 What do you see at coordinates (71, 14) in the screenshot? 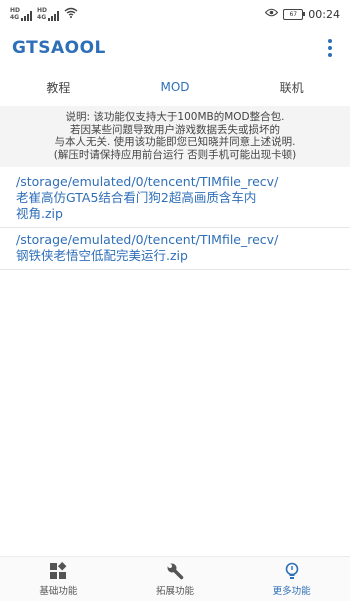
I see `wifi-icon` at bounding box center [71, 14].